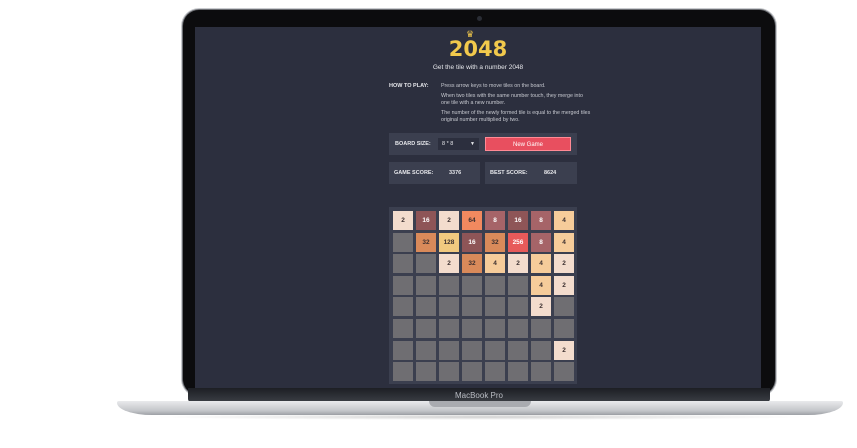 This screenshot has height=448, width=857. Describe the element at coordinates (550, 173) in the screenshot. I see `best-score-value: 8624` at that location.